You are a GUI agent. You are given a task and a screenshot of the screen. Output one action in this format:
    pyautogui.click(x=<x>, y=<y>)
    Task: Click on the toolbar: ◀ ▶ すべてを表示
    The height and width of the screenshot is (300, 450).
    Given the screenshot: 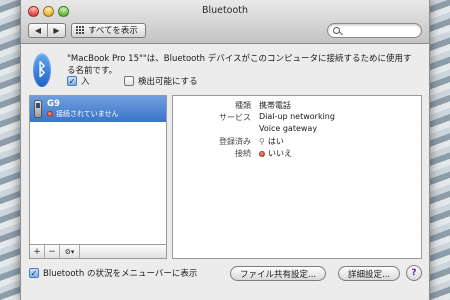 What is the action you would take?
    pyautogui.click(x=225, y=30)
    